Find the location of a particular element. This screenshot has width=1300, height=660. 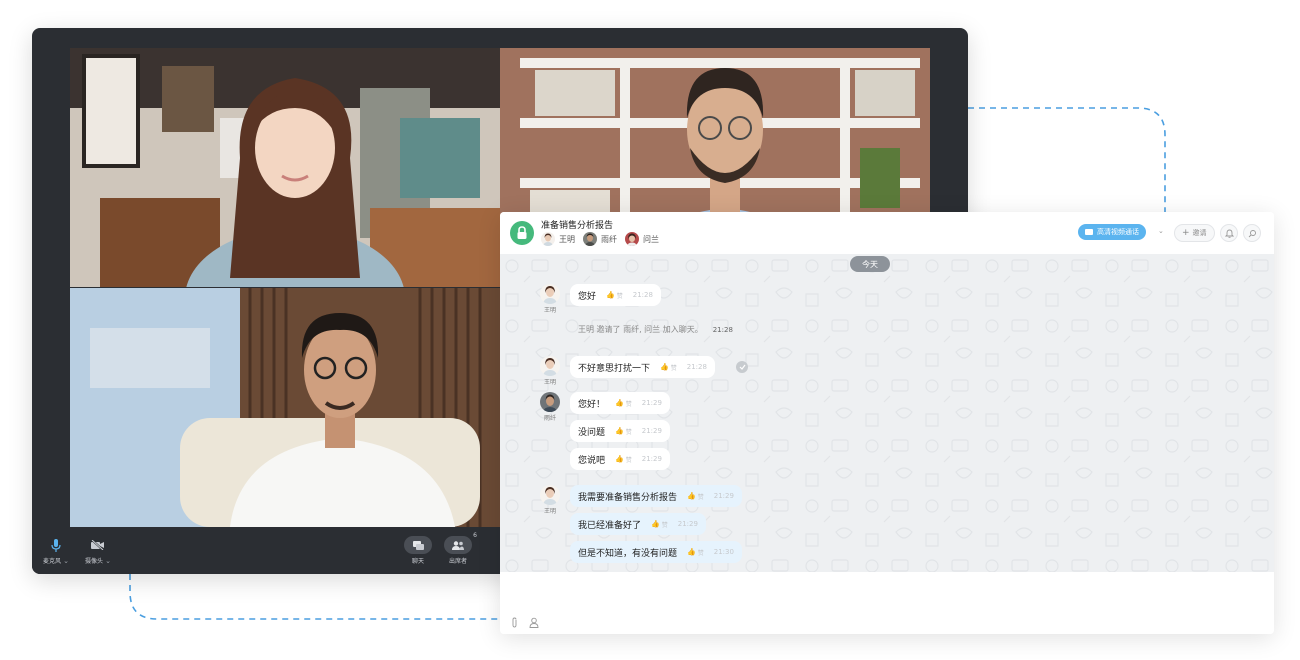

hd-video-call-button: 高清视频通话 is located at coordinates (1112, 232).